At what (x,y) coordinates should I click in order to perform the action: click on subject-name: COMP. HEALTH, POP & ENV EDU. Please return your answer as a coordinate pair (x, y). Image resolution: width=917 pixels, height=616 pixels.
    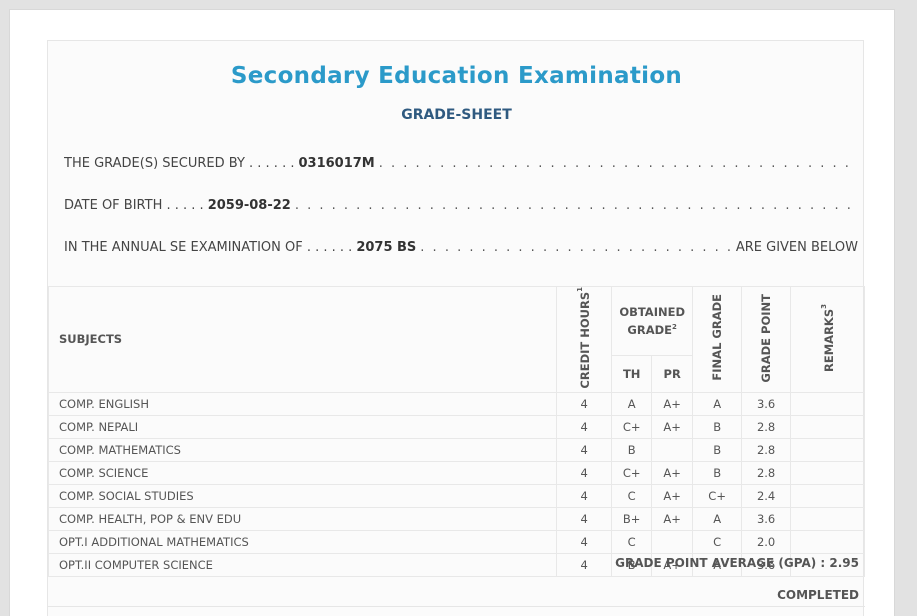
    Looking at the image, I should click on (302, 518).